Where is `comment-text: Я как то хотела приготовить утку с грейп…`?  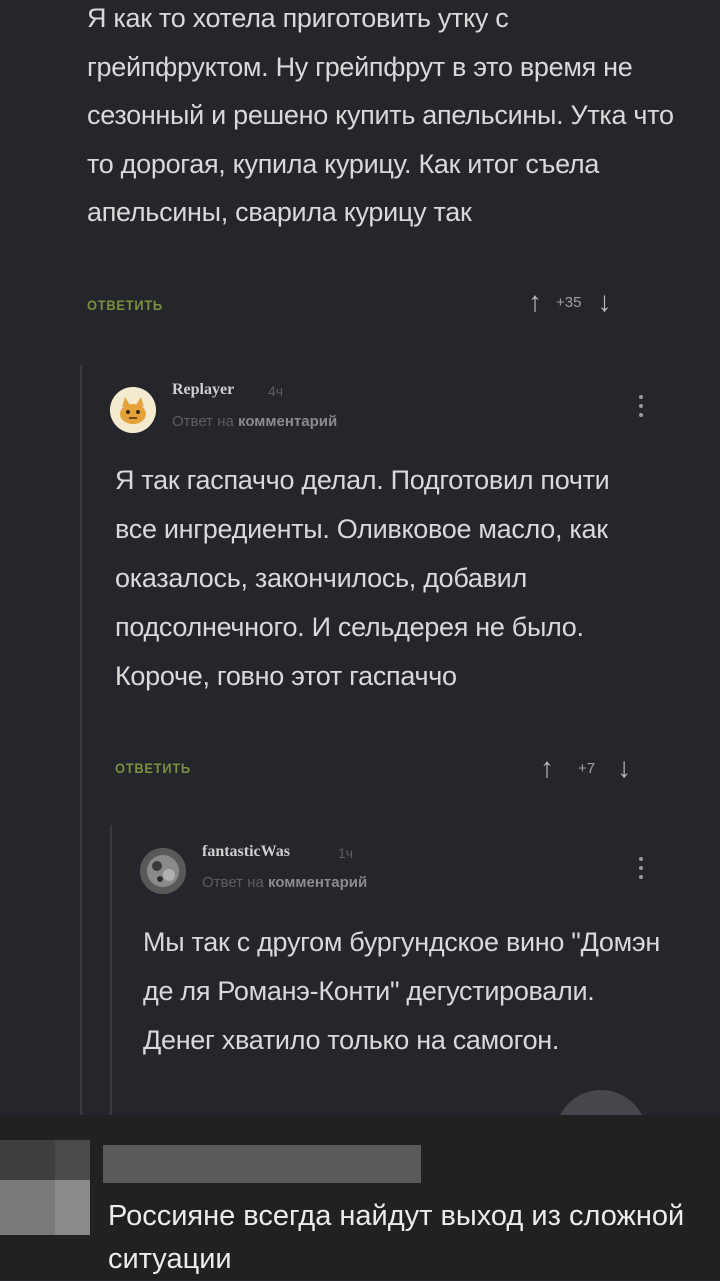
comment-text: Я как то хотела приготовить утку с грейп… is located at coordinates (380, 115).